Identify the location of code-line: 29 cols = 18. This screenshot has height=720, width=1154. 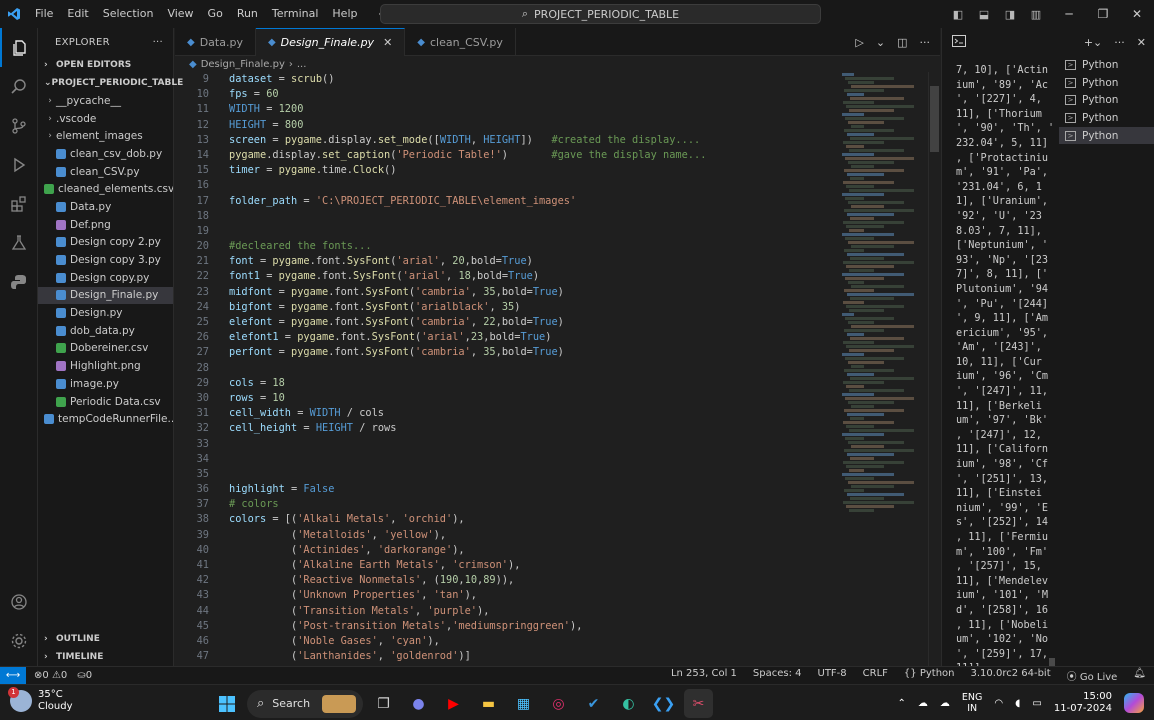
(507, 383).